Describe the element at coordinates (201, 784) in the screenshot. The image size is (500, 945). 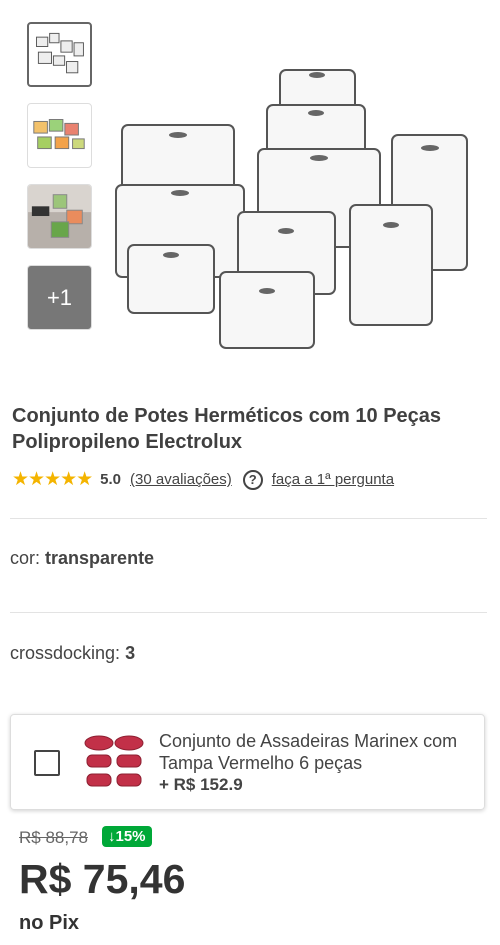
I see `bundle-price: + R$ 152.9` at that location.